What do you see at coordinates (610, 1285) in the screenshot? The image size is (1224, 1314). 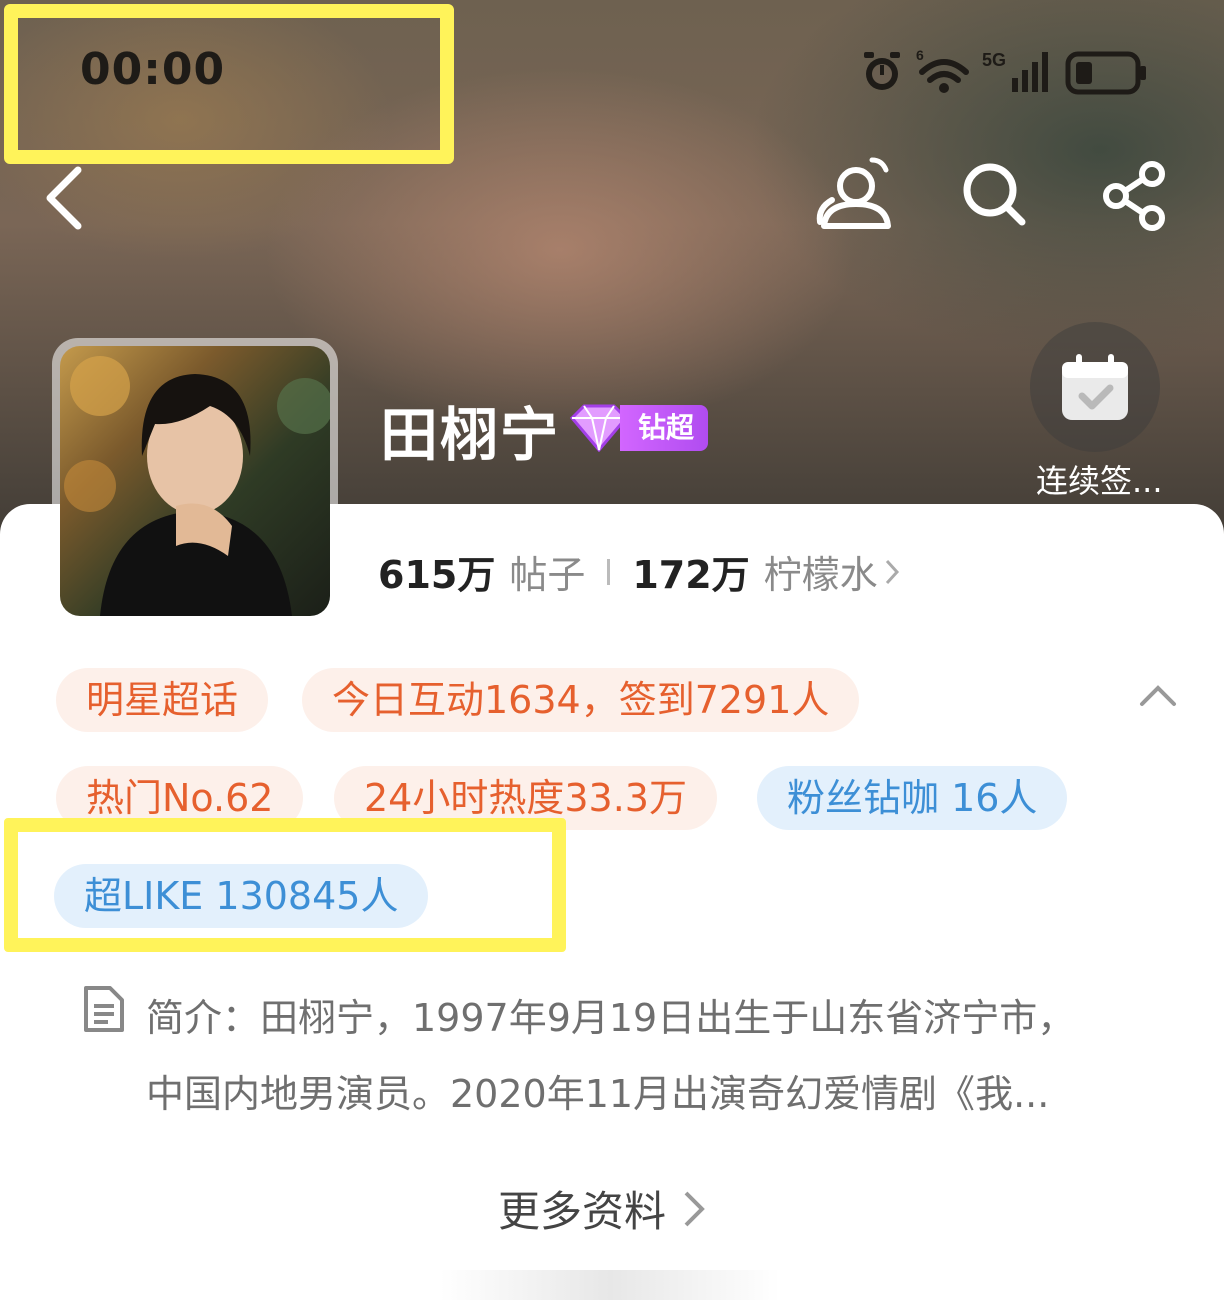 I see `scroll-fade` at bounding box center [610, 1285].